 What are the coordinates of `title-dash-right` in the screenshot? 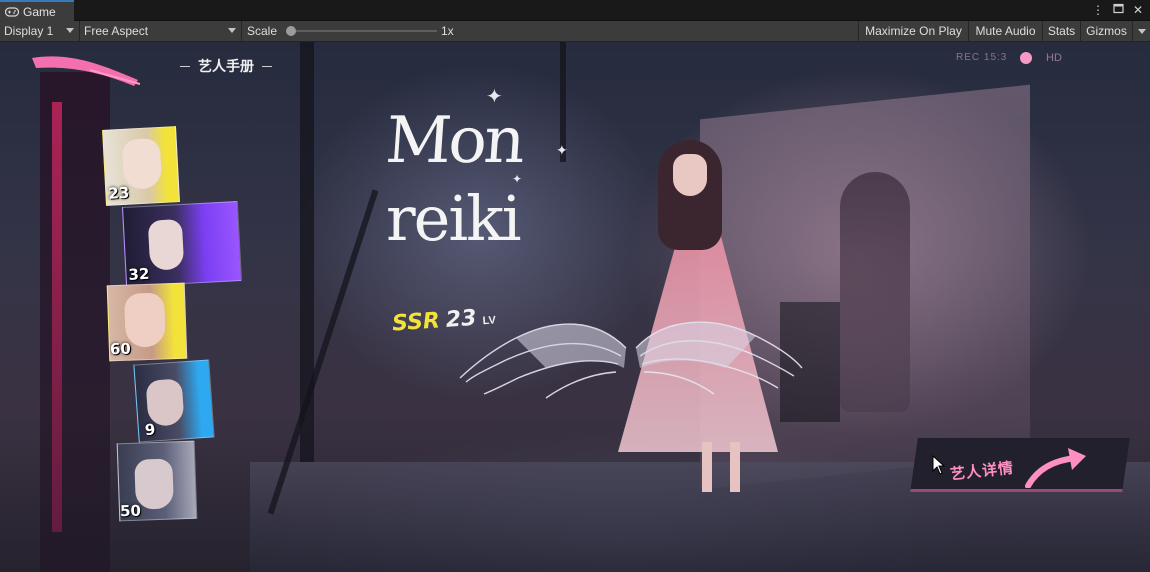 It's located at (267, 66).